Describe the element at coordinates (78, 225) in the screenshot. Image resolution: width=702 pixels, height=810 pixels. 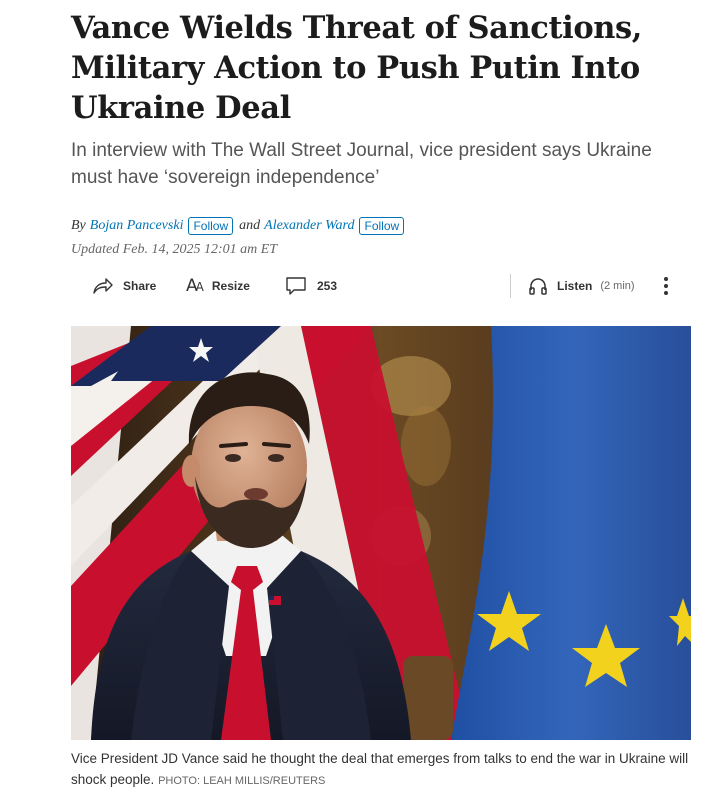
I see `byline-by: By` at that location.